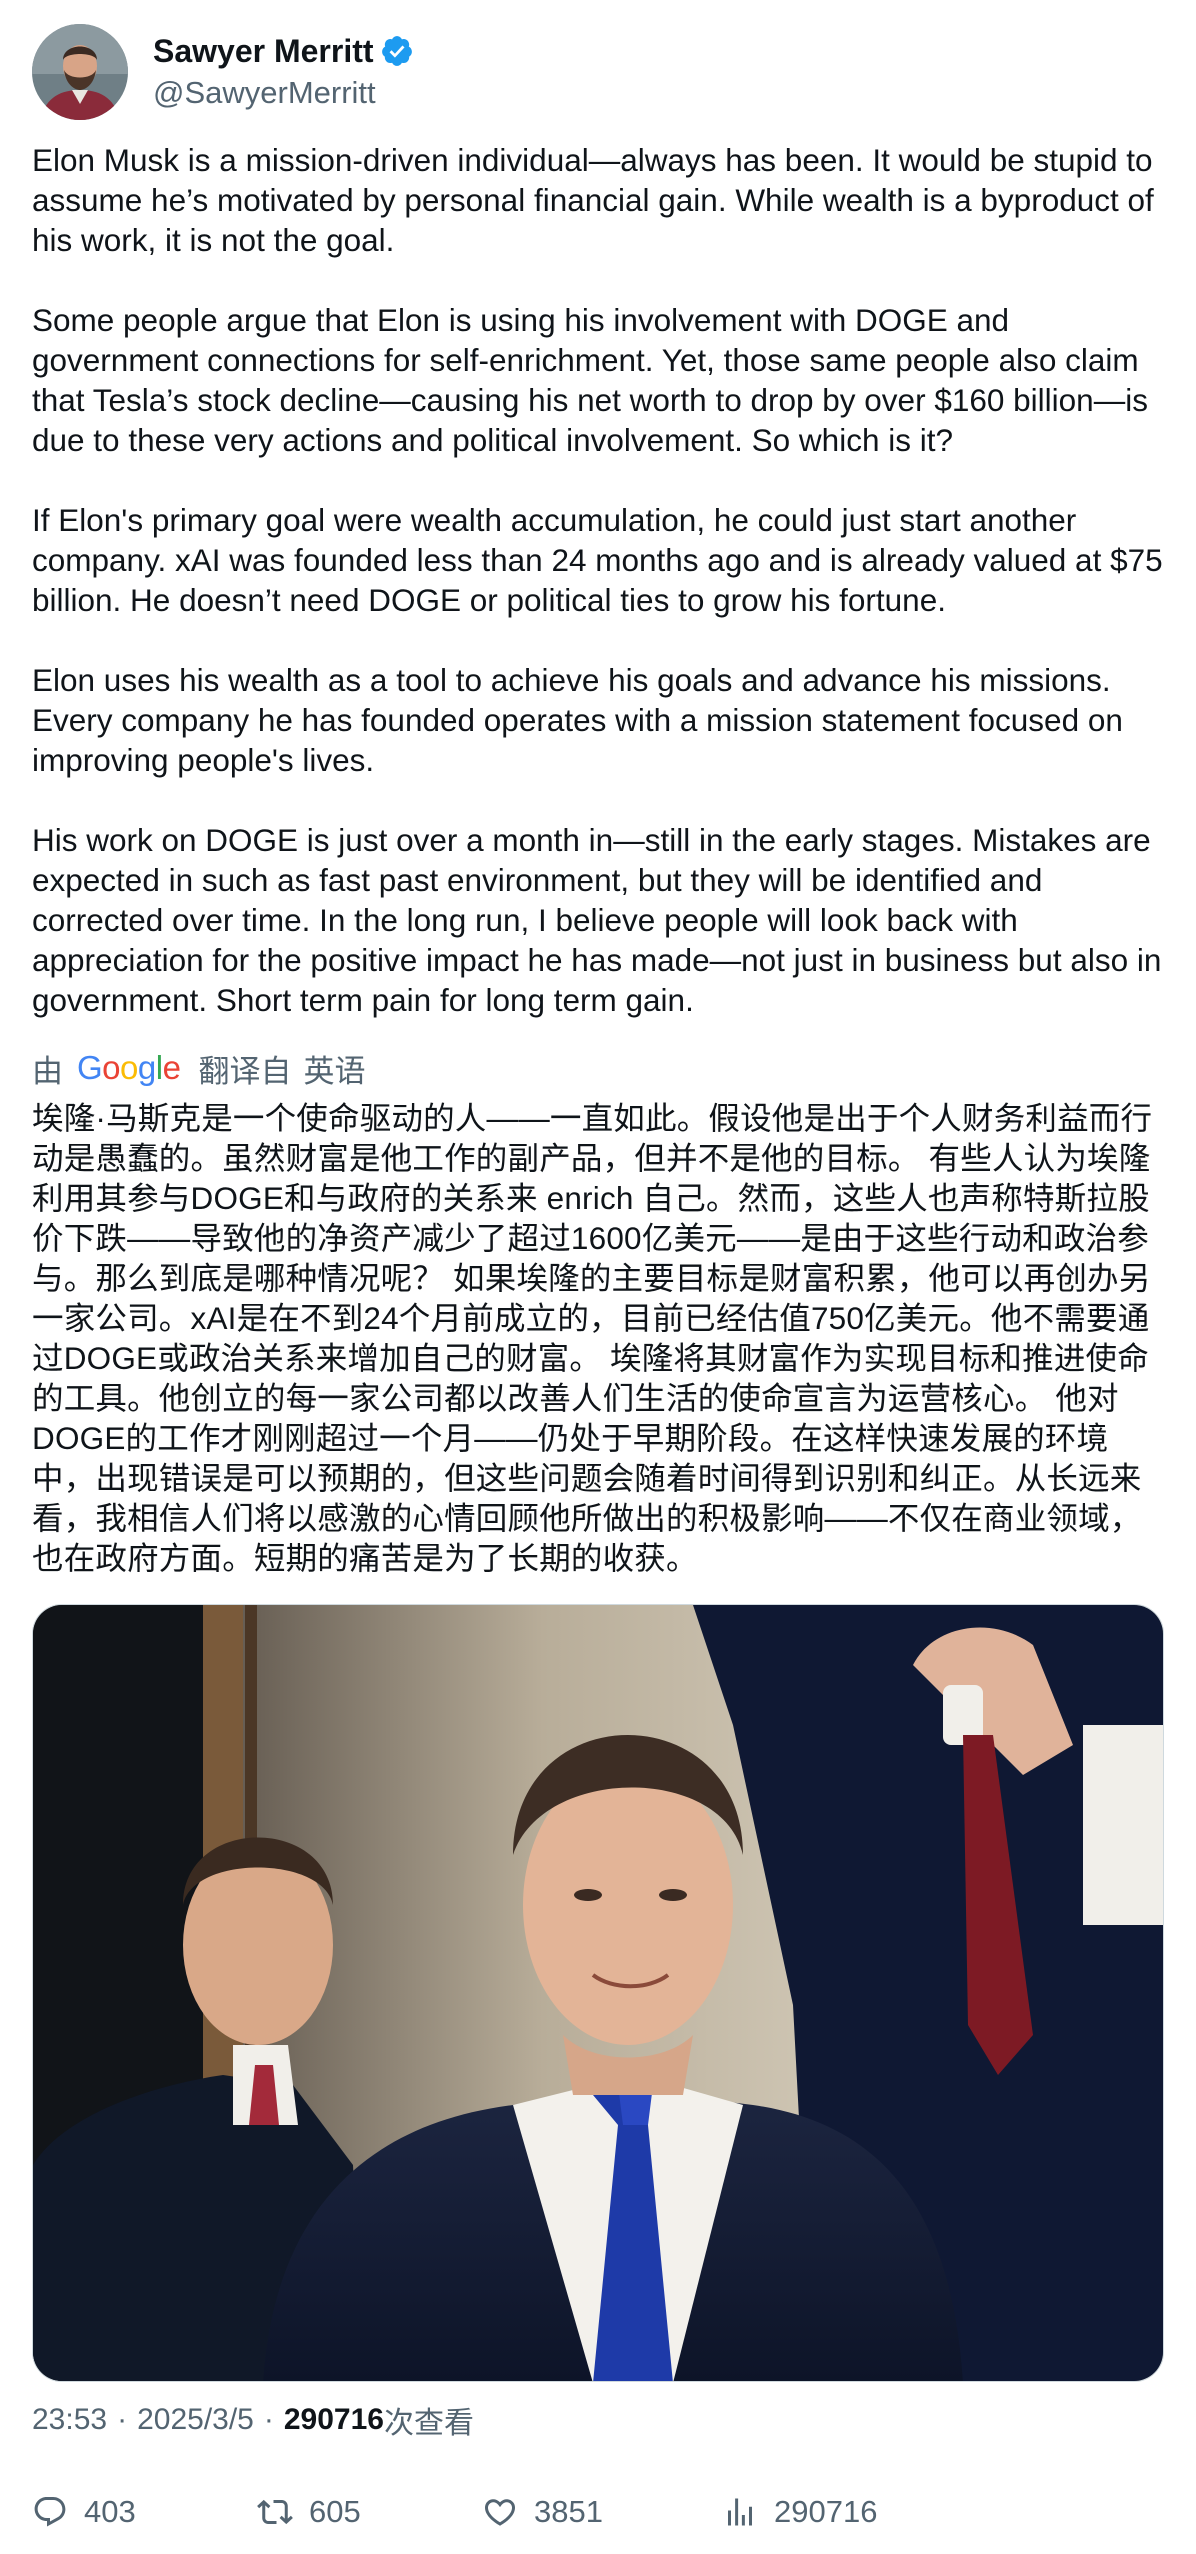 This screenshot has width=1196, height=2554. I want to click on post-header: Sawyer Merritt @SawyerMerritt, so click(223, 72).